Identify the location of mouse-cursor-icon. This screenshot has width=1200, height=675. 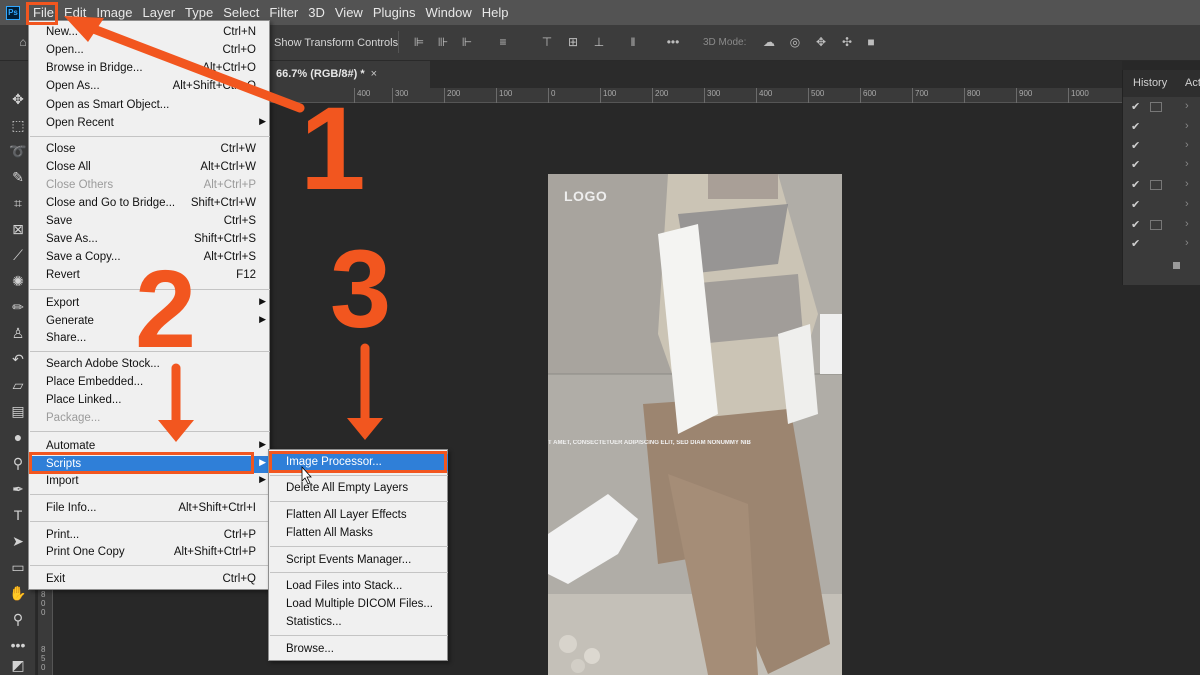
(306, 475).